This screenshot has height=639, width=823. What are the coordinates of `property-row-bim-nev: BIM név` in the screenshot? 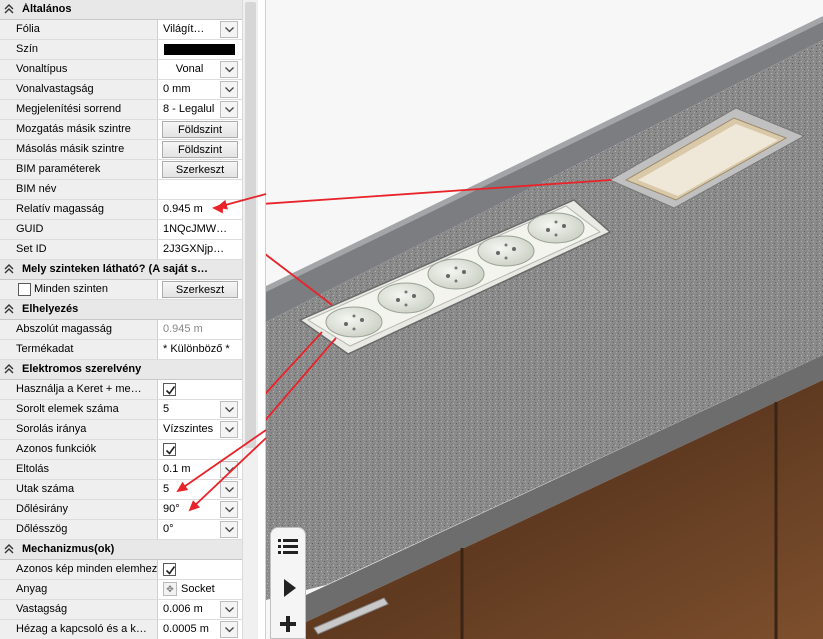 It's located at (121, 190).